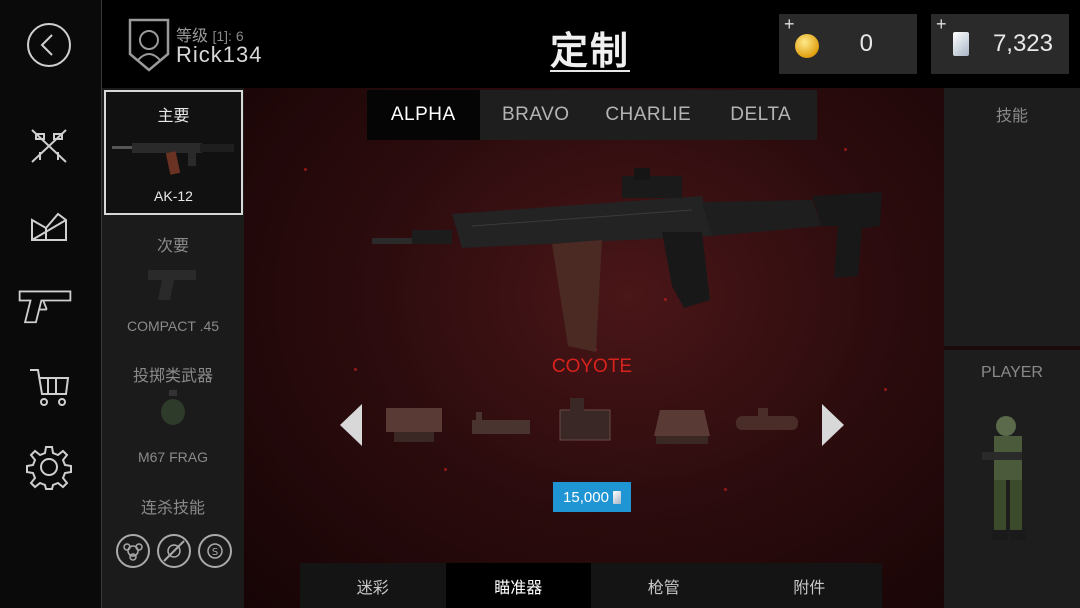 This screenshot has width=1080, height=608. I want to click on cards-balance: + 7,323, so click(1000, 44).